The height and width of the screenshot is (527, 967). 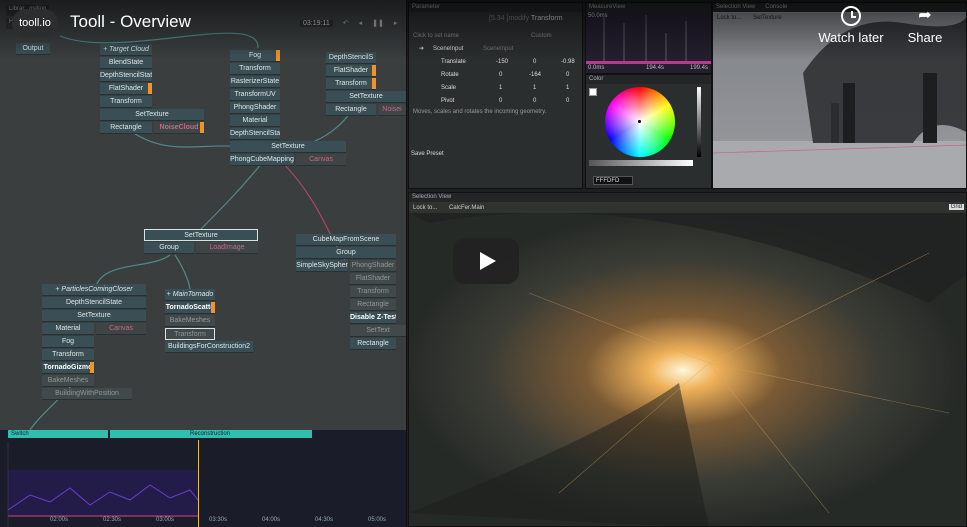 What do you see at coordinates (152, 115) in the screenshot?
I see `node-settexture: SetTexture` at bounding box center [152, 115].